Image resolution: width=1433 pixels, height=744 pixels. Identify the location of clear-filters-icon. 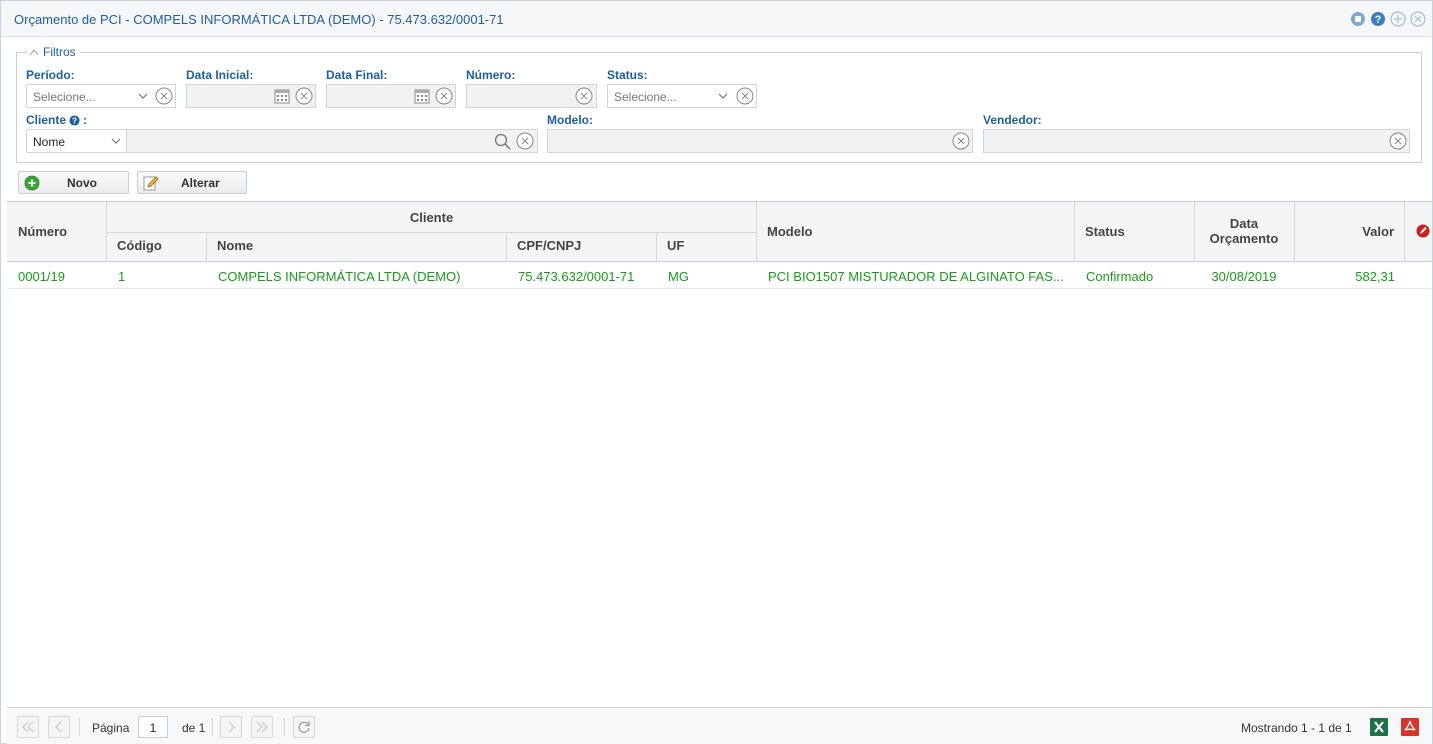
(1423, 231).